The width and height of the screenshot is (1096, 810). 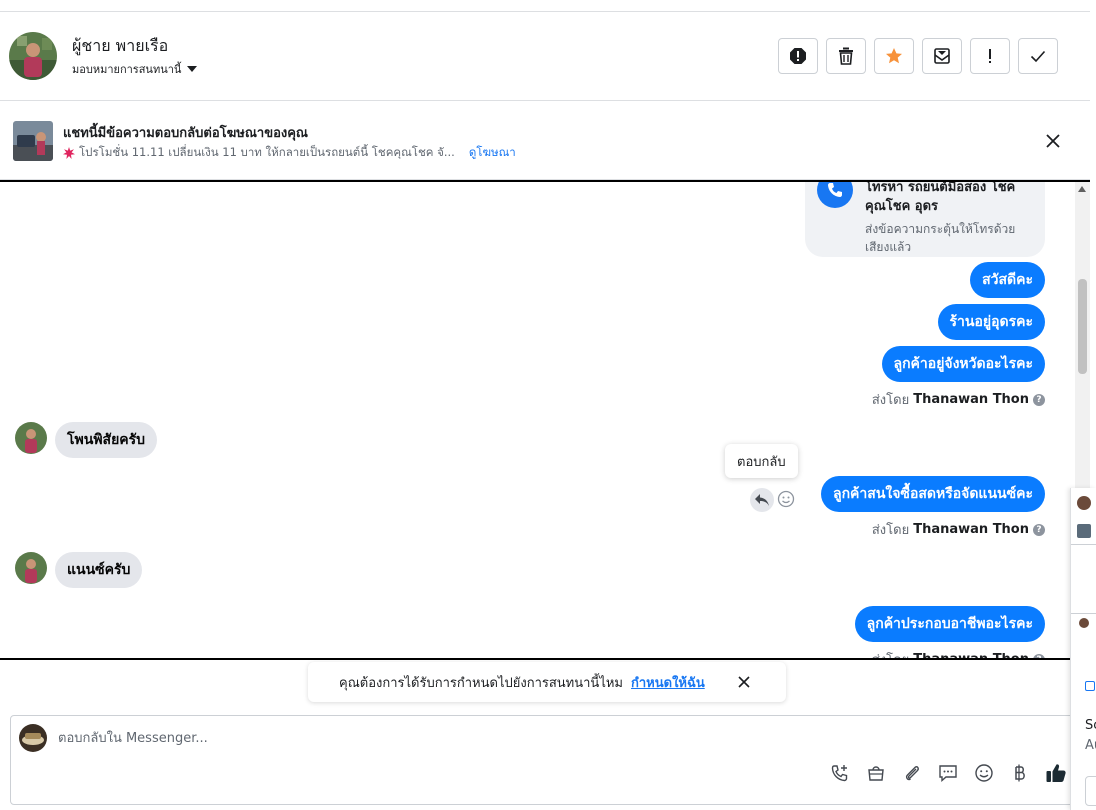 I want to click on partial-side-panel: Sc Au, so click(x=1083, y=649).